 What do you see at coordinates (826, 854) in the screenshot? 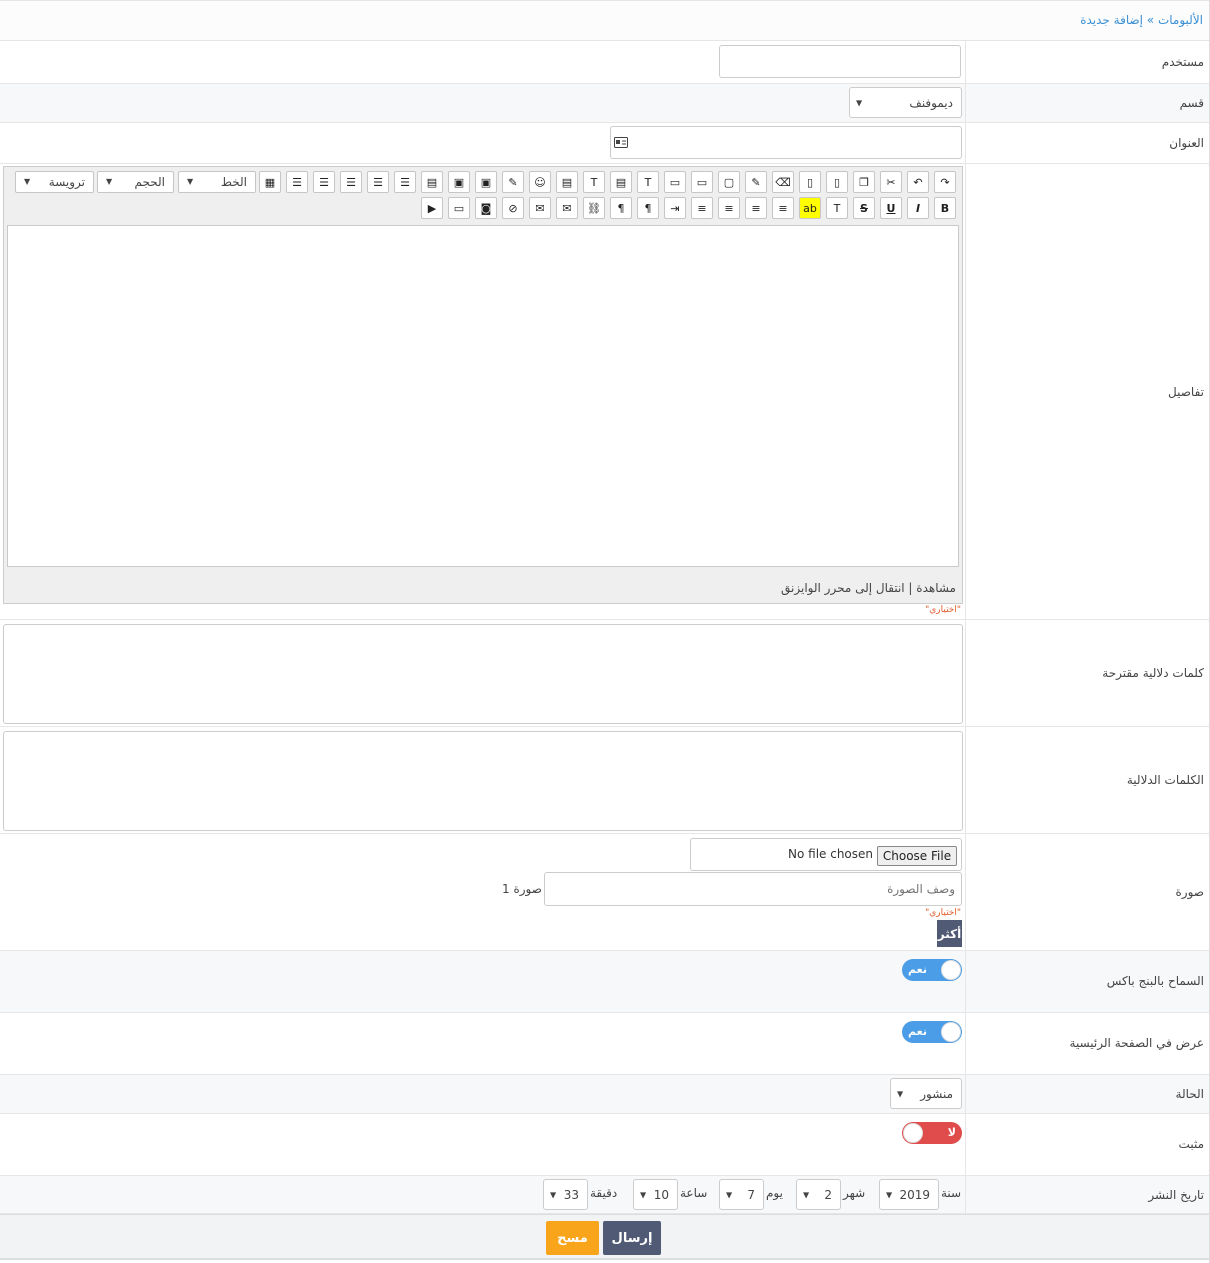
I see `image-file-input: No file chosen Choose File` at bounding box center [826, 854].